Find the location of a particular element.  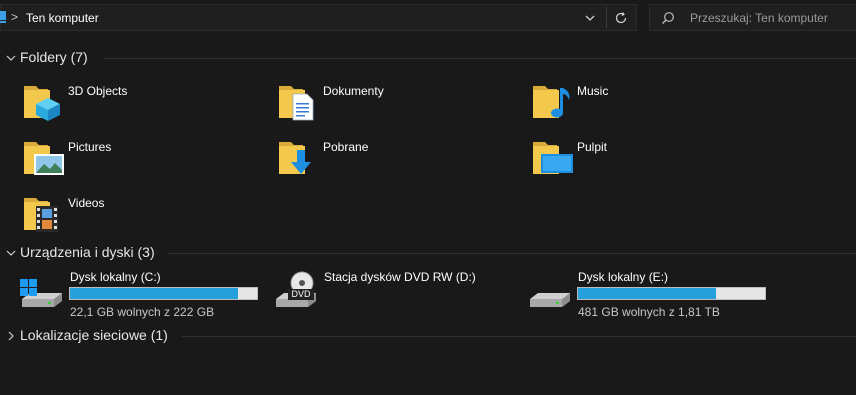

folder-pictures: Pictures is located at coordinates (137, 157).